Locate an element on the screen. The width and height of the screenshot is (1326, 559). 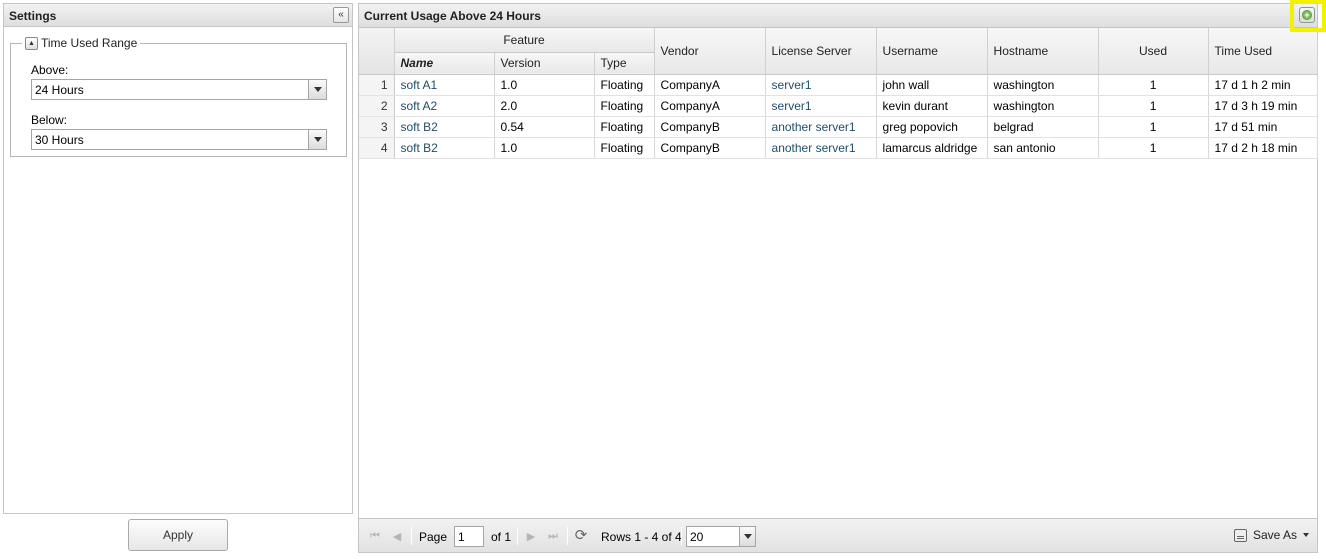
save-as-label: Save As is located at coordinates (1274, 535).